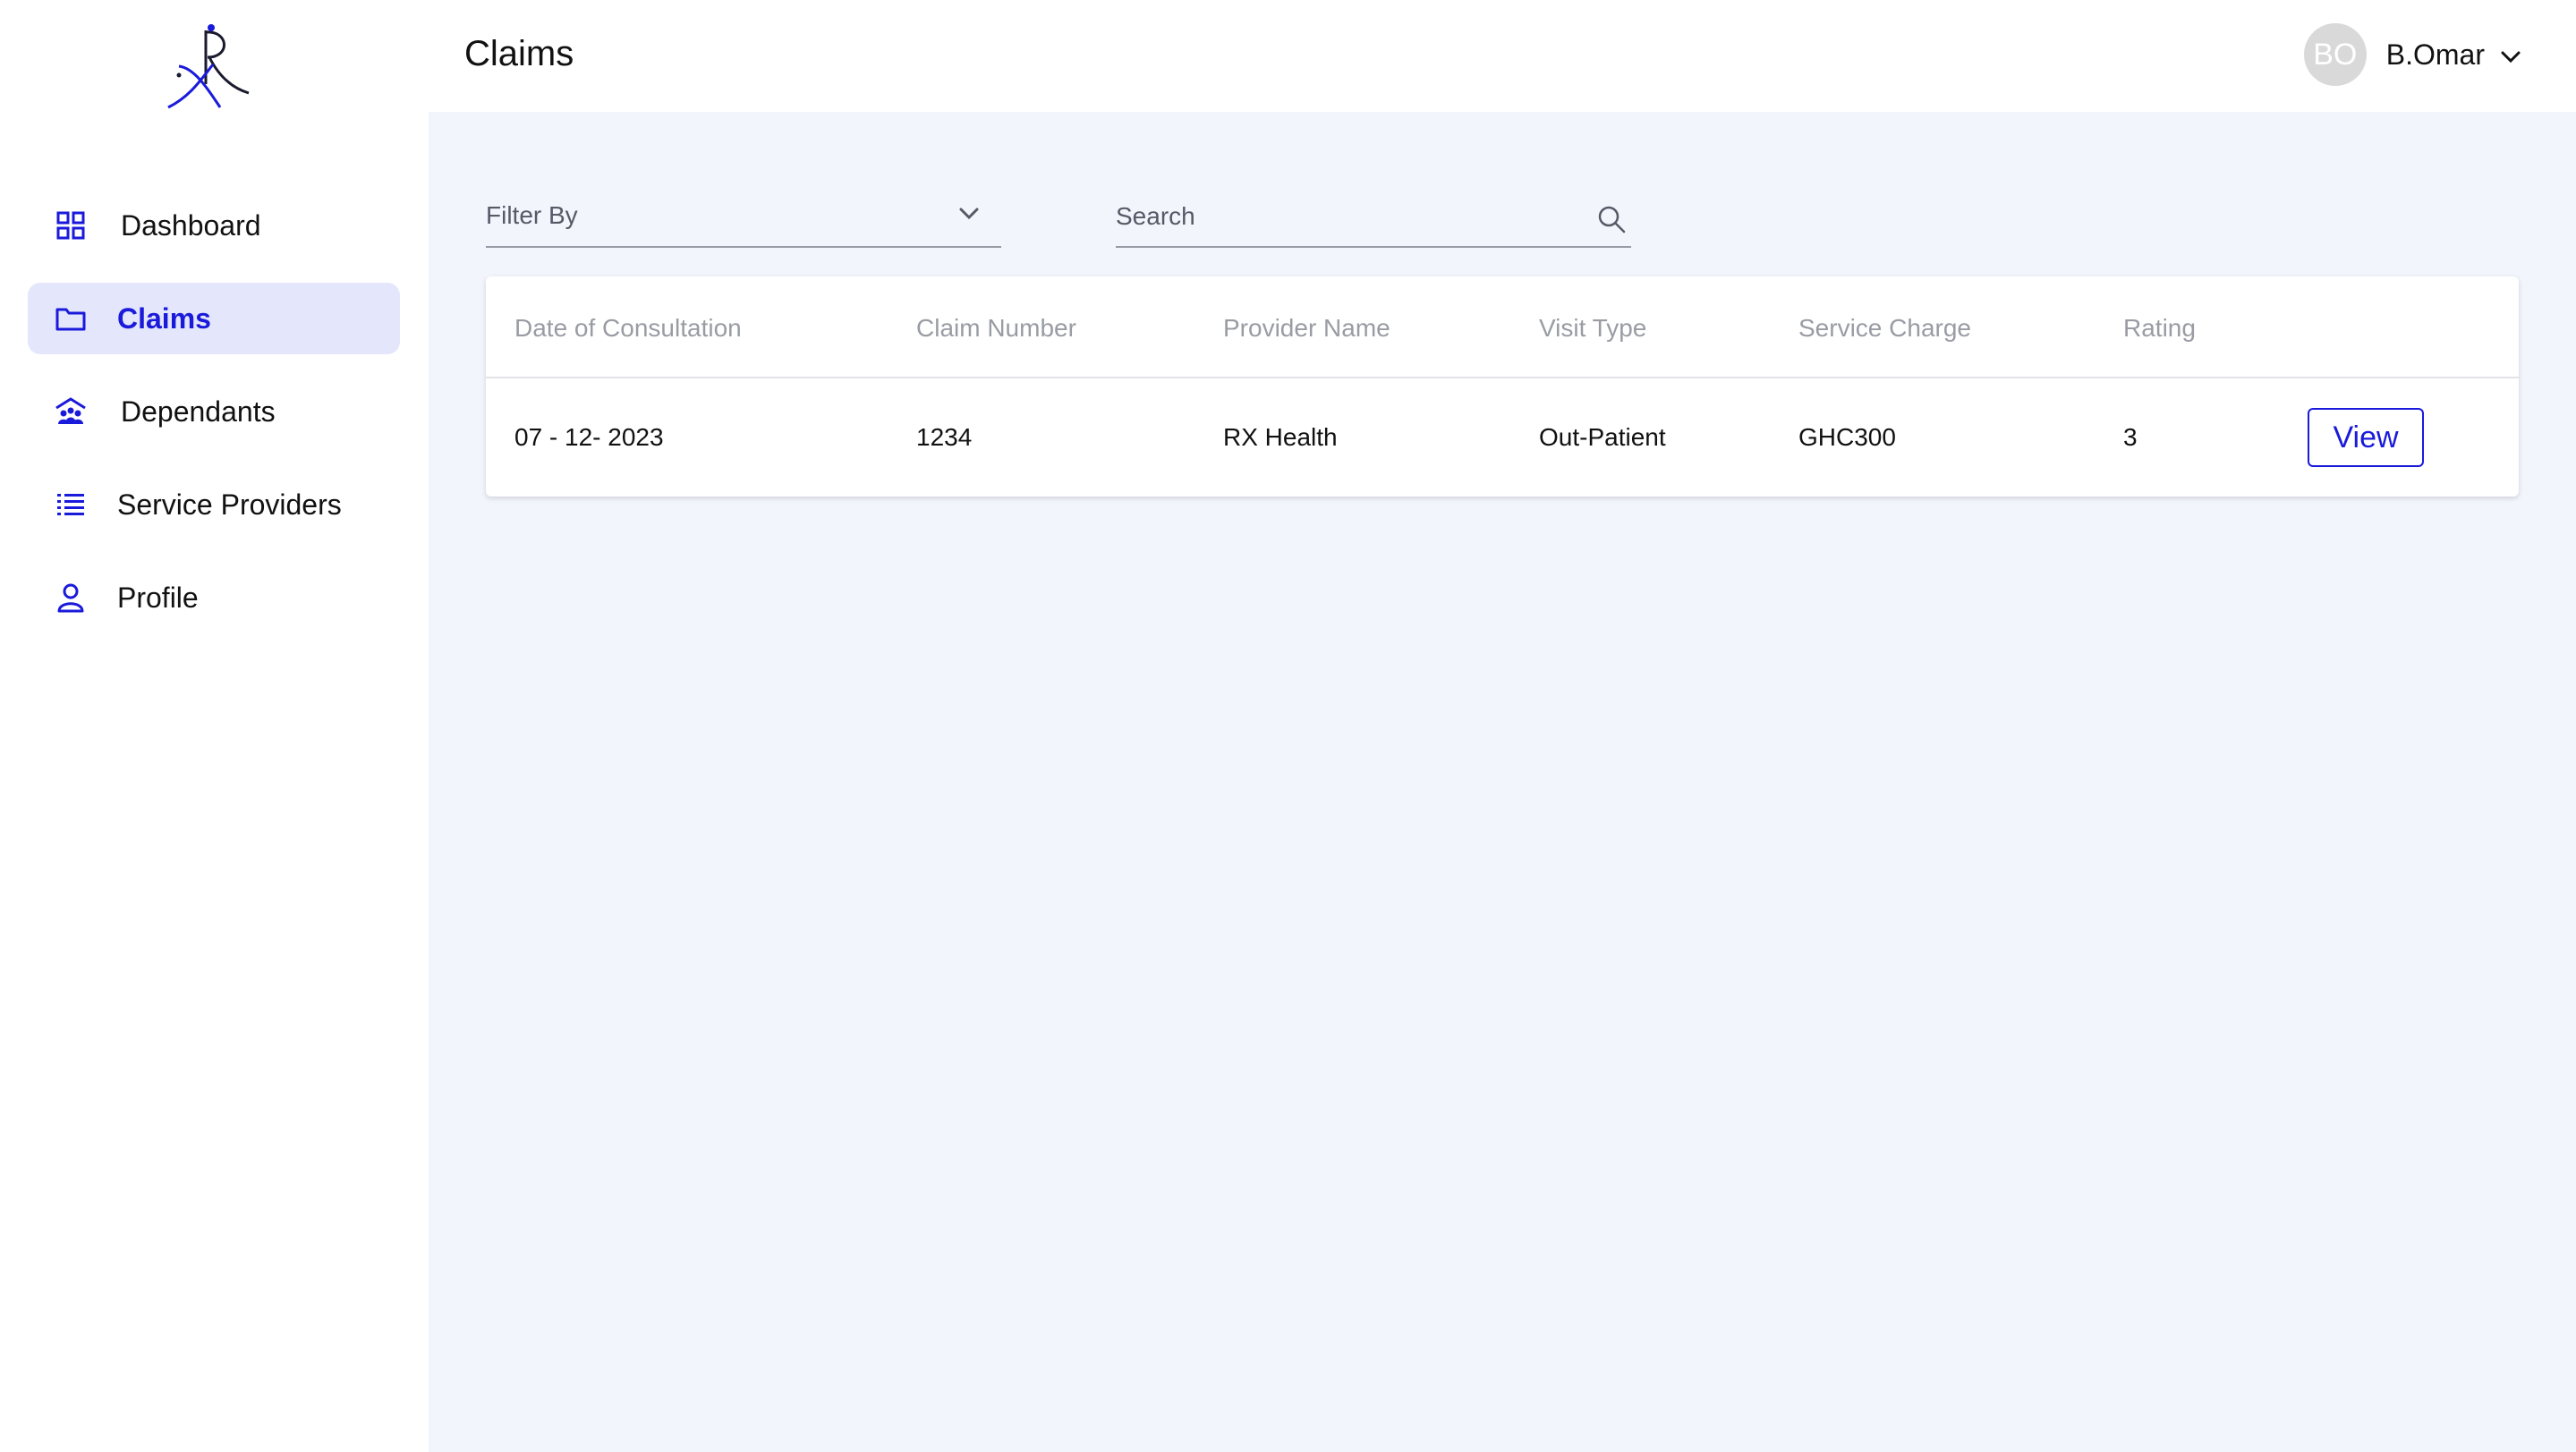 The width and height of the screenshot is (2576, 1452). I want to click on folder-icon, so click(71, 318).